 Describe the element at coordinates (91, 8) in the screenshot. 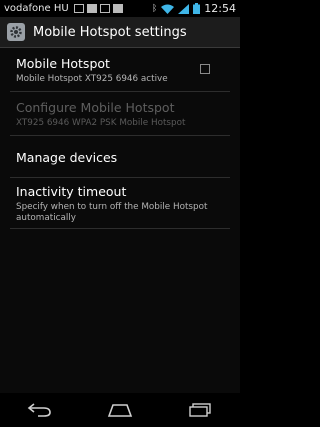

I see `mail-icon` at that location.